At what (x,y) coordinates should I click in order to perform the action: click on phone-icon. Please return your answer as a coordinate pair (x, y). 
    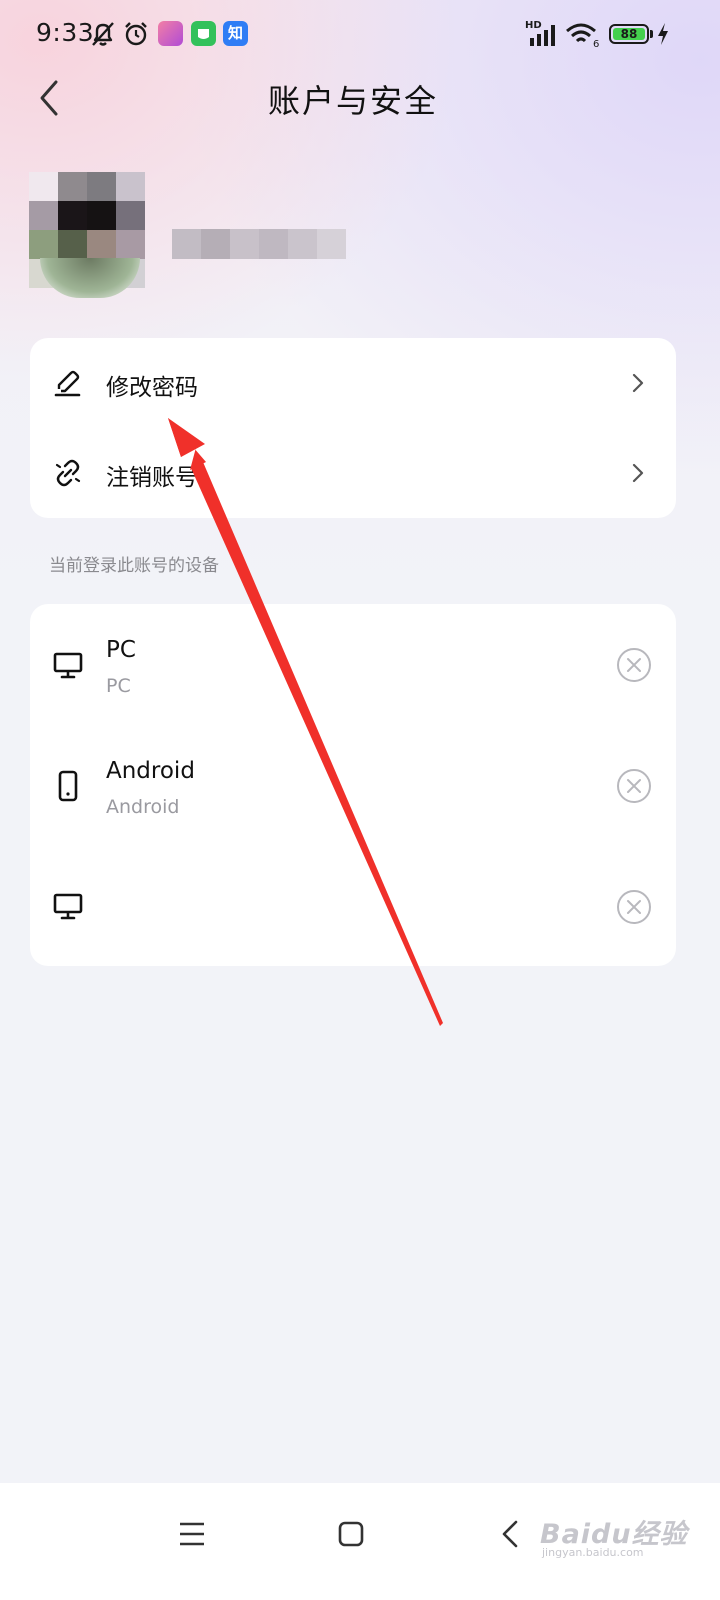
    Looking at the image, I should click on (68, 786).